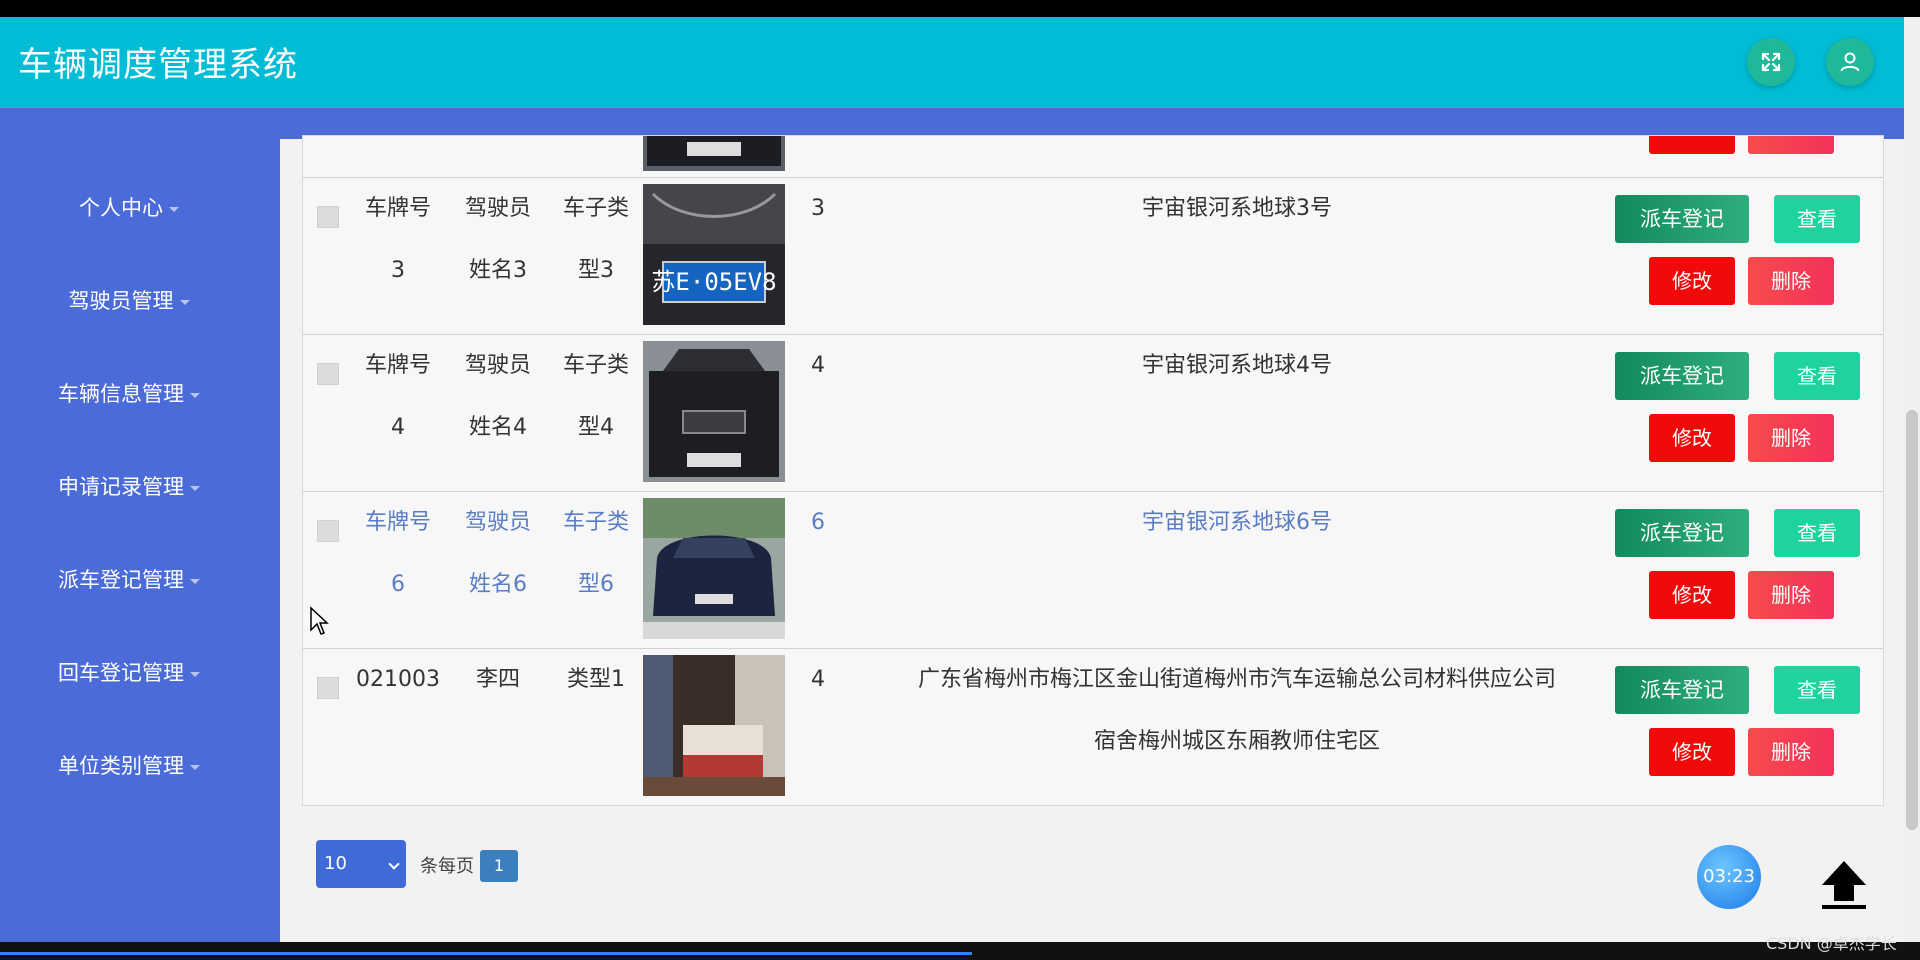  I want to click on sidebar-item-return: 回车登记管理, so click(129, 672).